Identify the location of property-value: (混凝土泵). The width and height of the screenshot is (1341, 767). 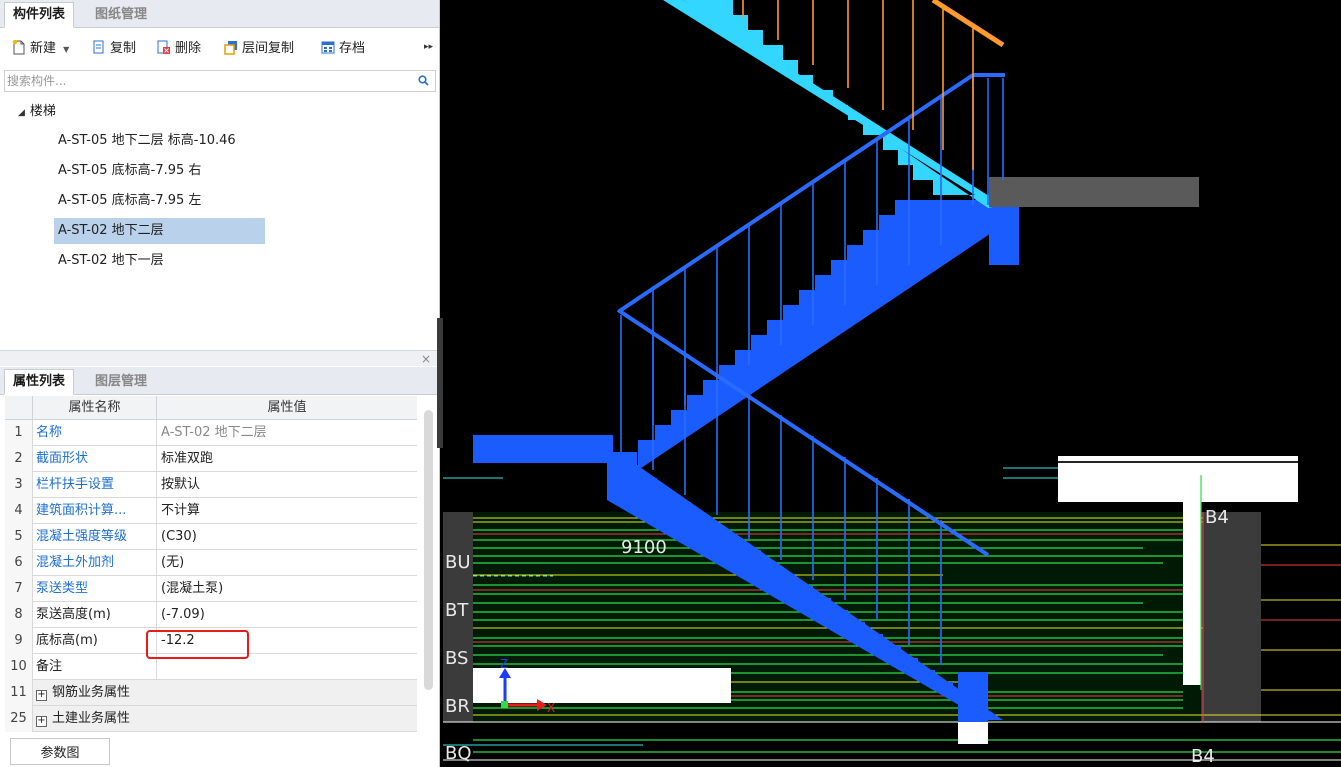
(287, 589).